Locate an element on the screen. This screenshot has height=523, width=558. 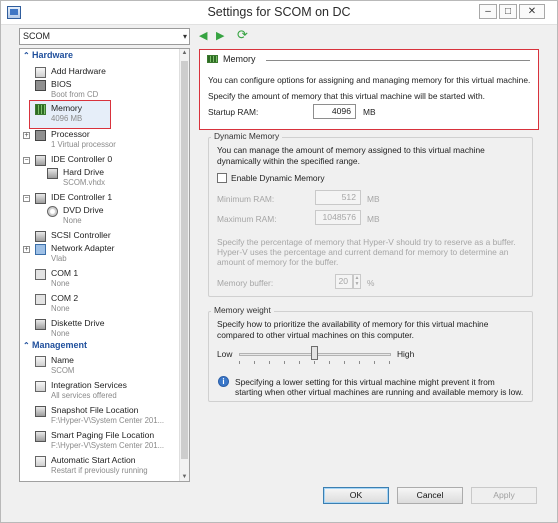
tree-item-detail: SCOM is located at coordinates (63, 370).